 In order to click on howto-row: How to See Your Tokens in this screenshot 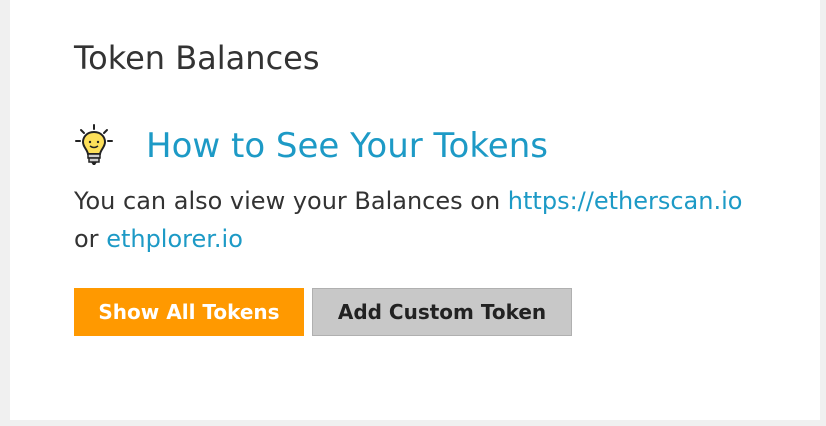, I will do `click(311, 146)`.